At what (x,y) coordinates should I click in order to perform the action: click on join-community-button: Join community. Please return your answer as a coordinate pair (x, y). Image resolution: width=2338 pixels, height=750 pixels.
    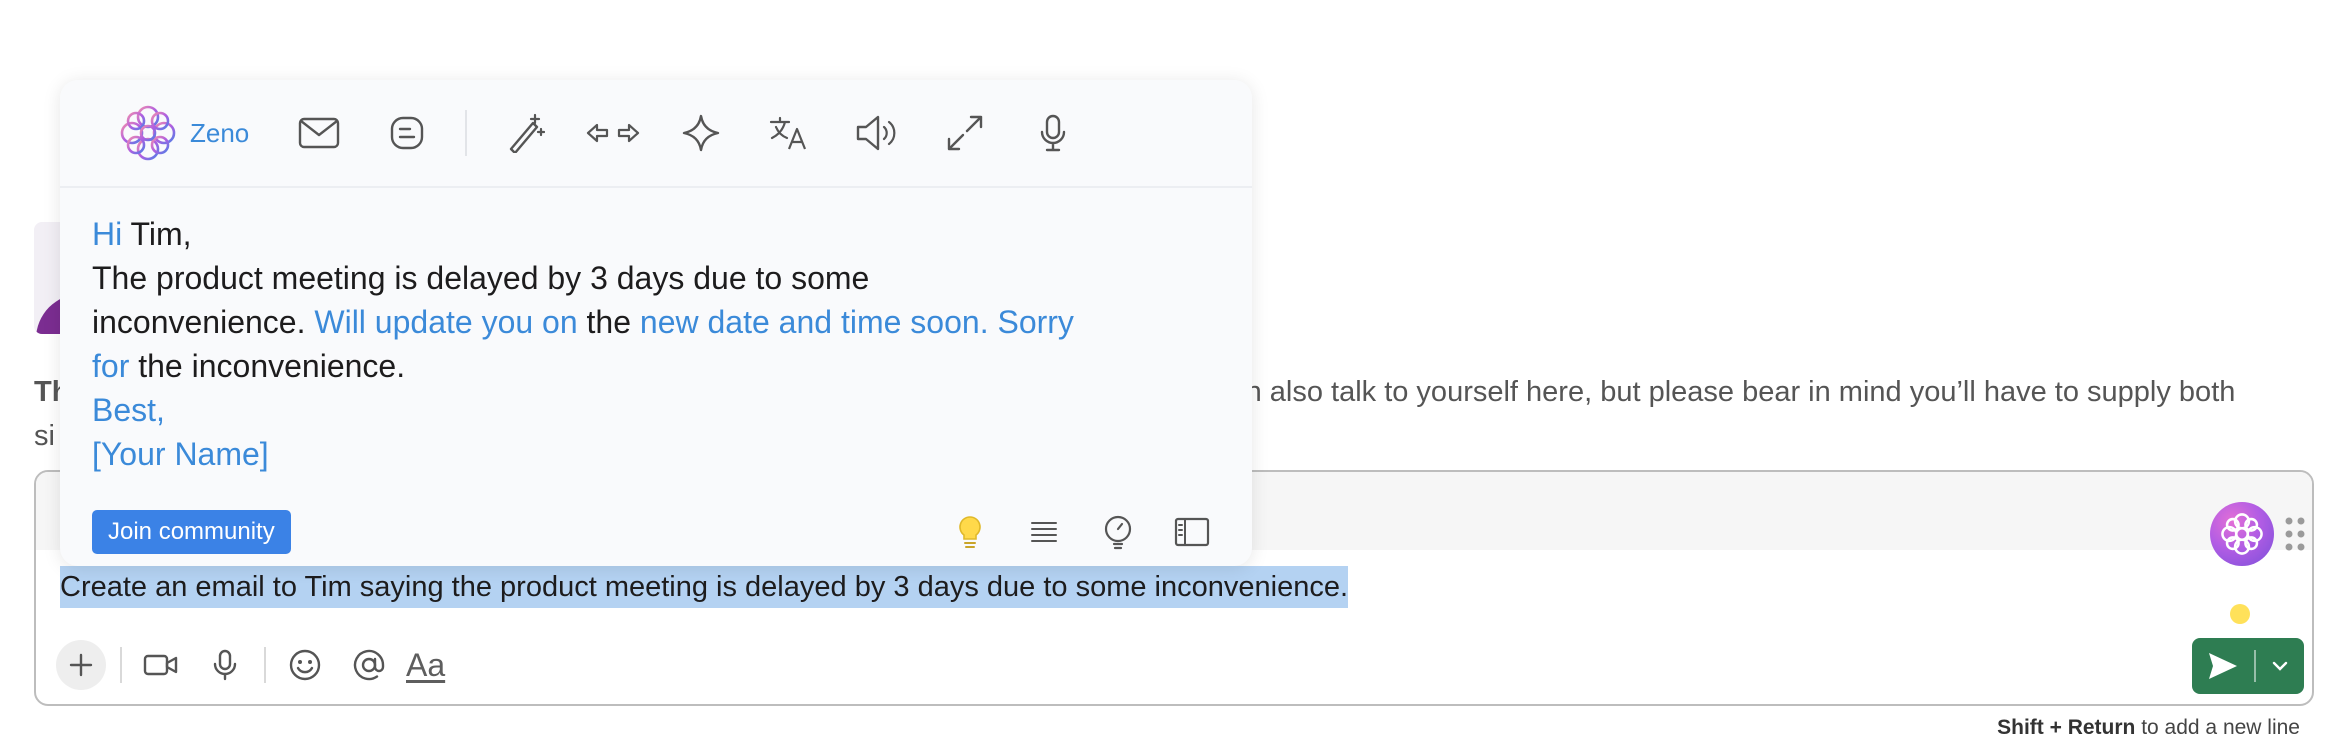
    Looking at the image, I should click on (191, 532).